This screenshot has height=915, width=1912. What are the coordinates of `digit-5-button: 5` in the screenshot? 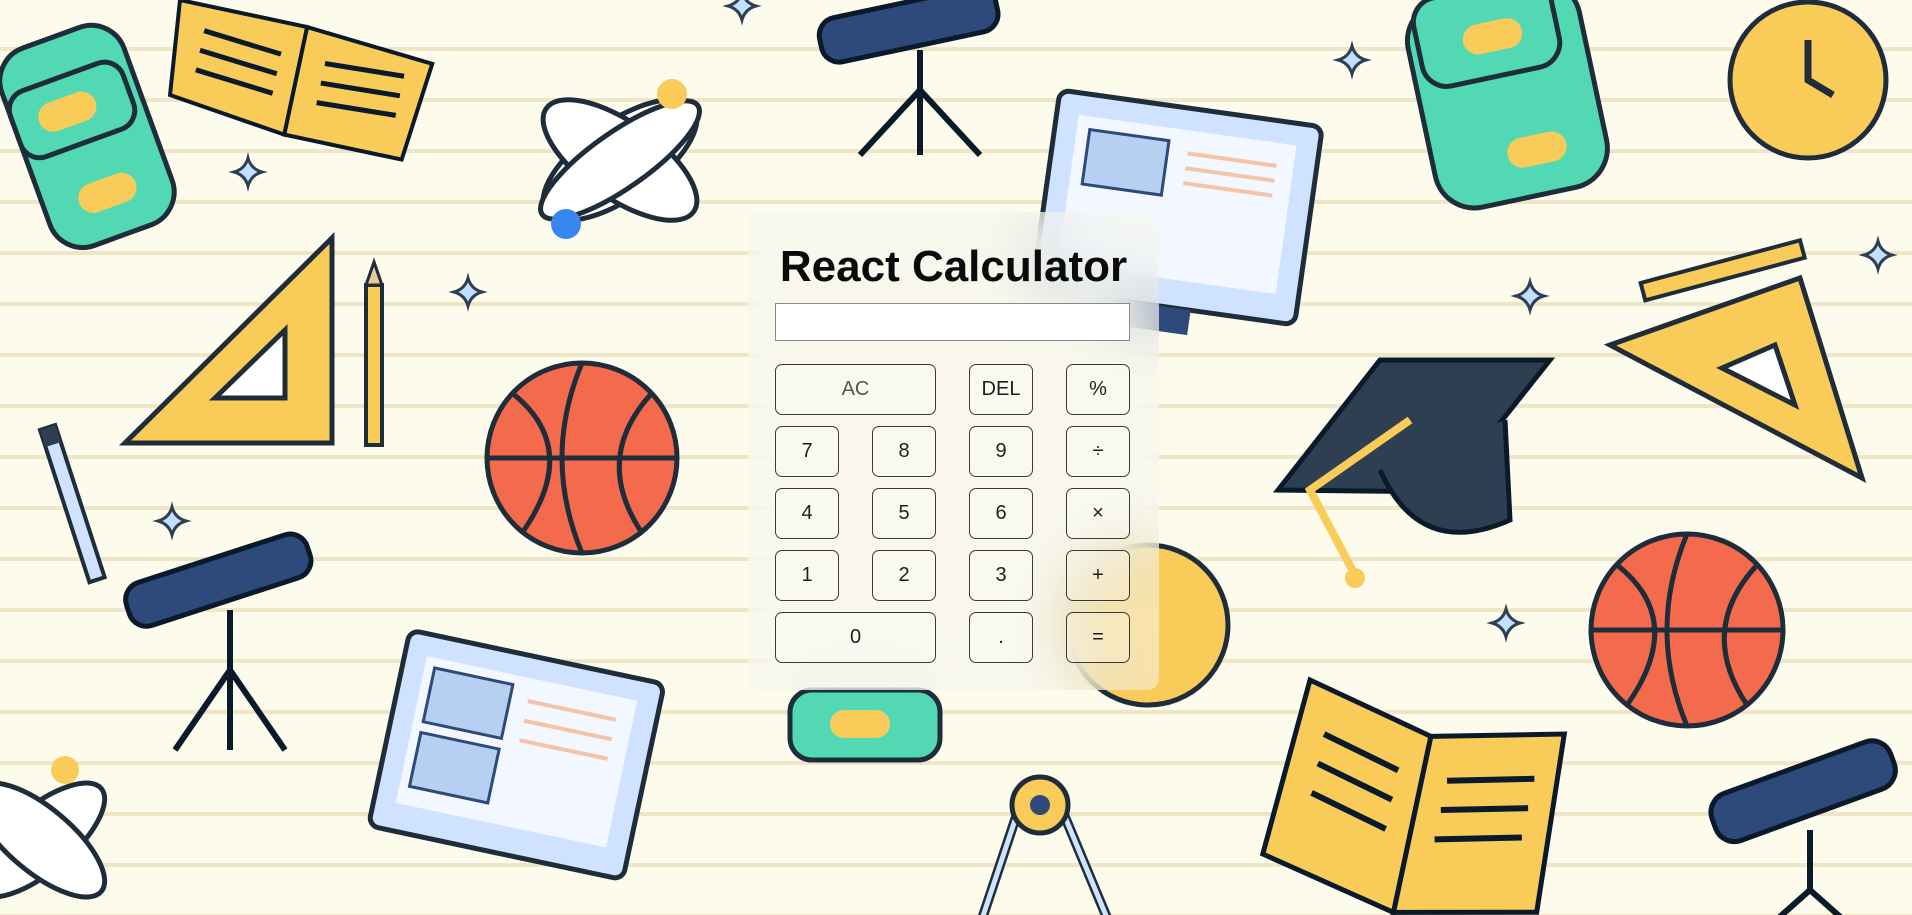 It's located at (904, 513).